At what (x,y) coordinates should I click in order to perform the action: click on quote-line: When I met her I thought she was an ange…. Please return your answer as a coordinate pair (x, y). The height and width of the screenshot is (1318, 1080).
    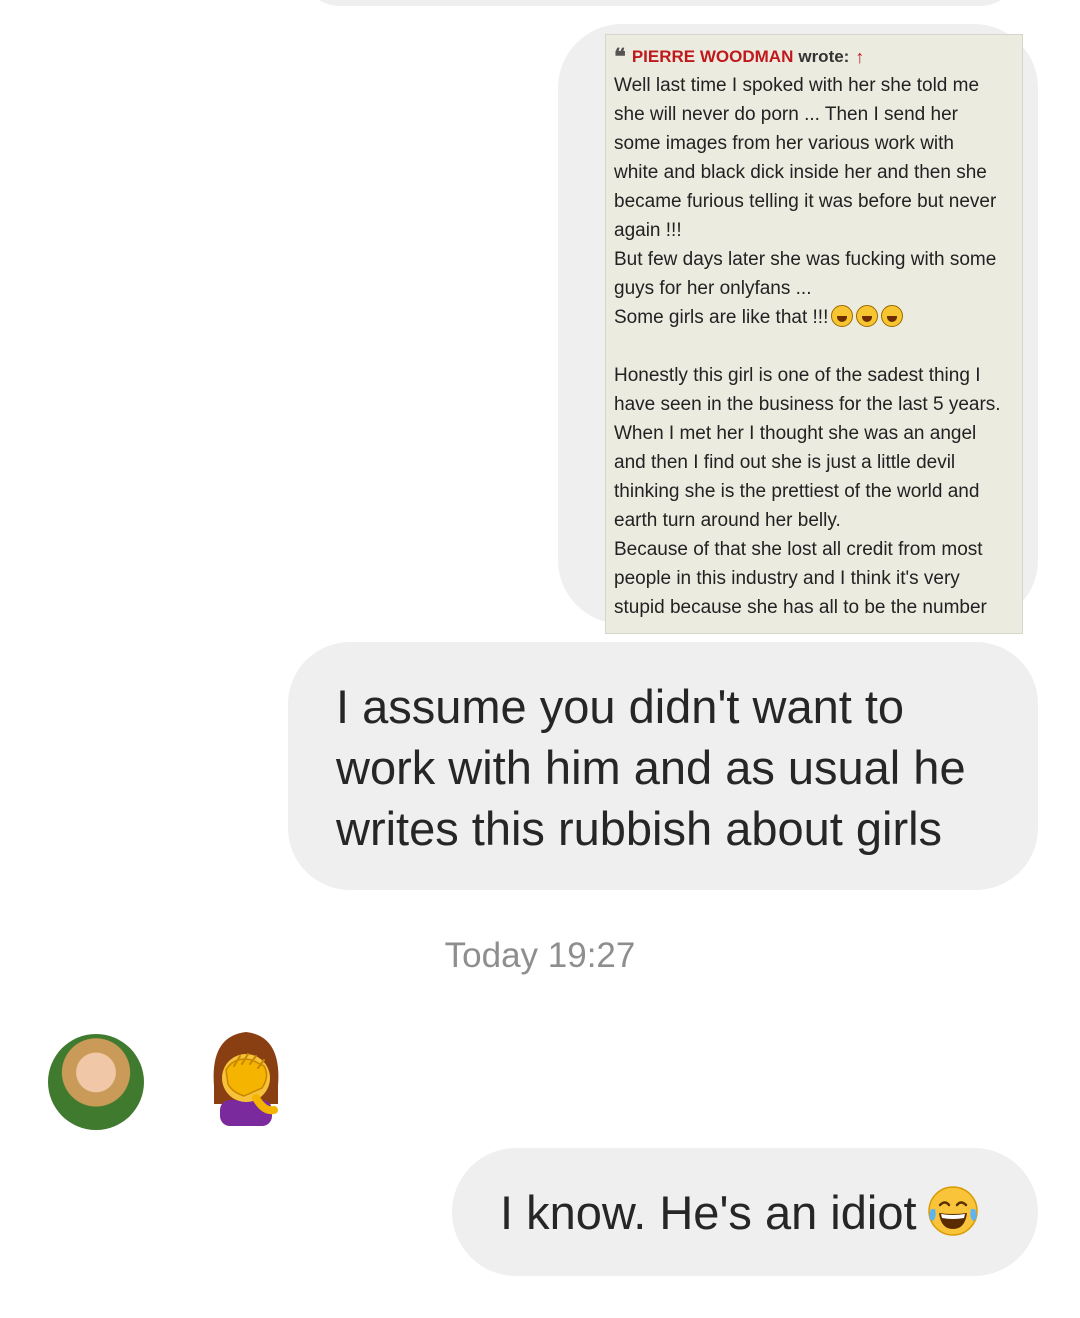
    Looking at the image, I should click on (795, 433).